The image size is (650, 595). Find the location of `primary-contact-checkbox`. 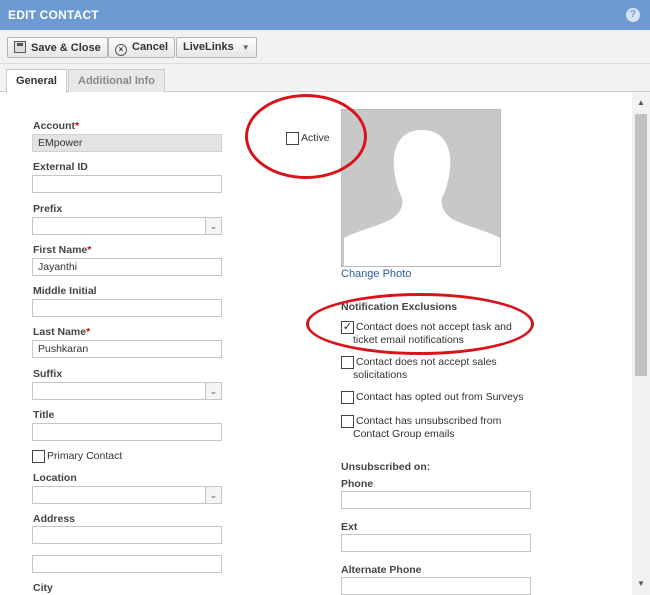

primary-contact-checkbox is located at coordinates (38, 456).